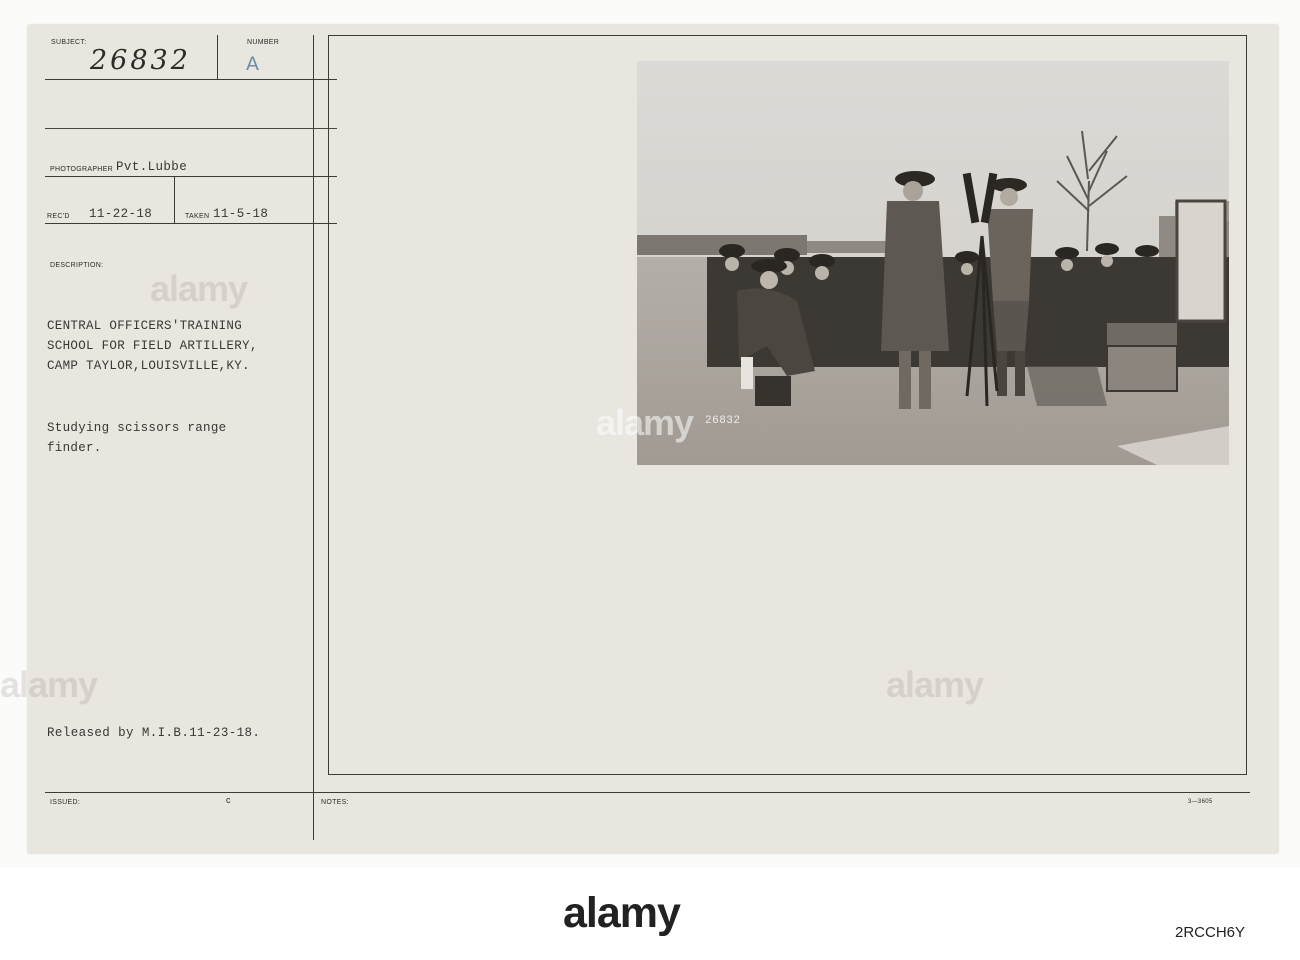 The image size is (1300, 960). I want to click on subject-underline, so click(191, 79).